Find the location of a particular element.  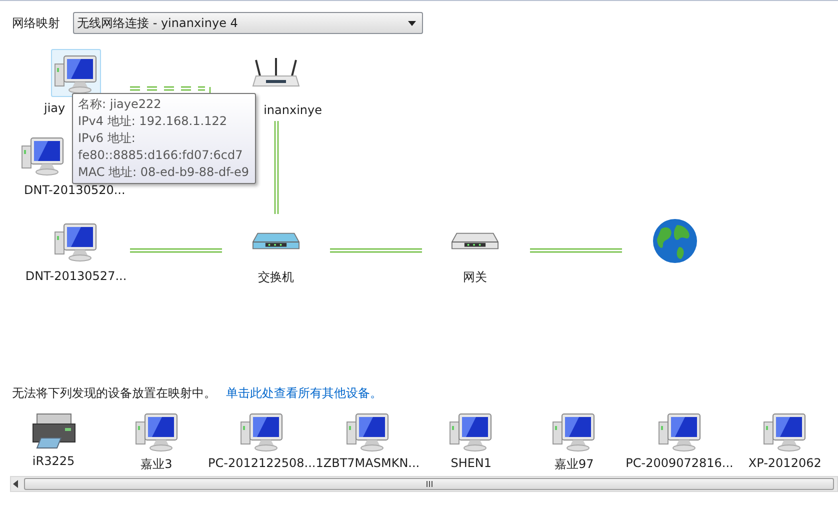

device-label: 交换机 is located at coordinates (276, 277).